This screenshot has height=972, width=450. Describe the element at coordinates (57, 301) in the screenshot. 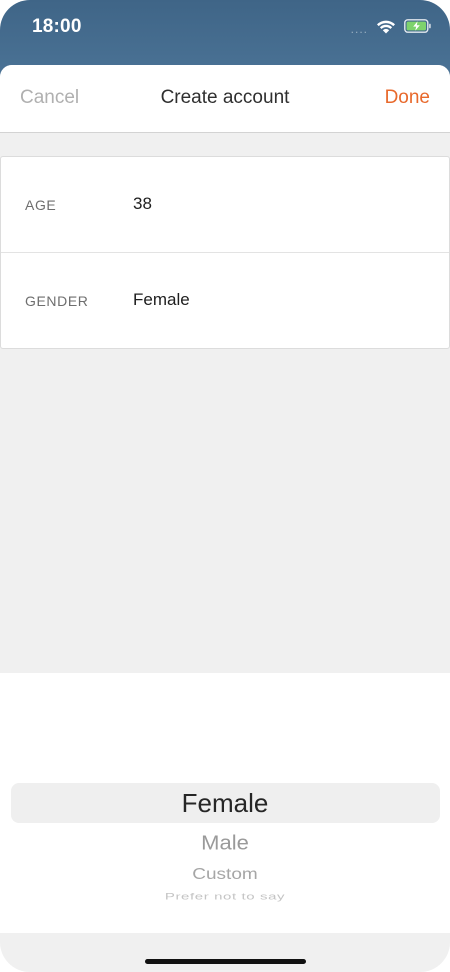

I see `gender-label: GENDER` at that location.